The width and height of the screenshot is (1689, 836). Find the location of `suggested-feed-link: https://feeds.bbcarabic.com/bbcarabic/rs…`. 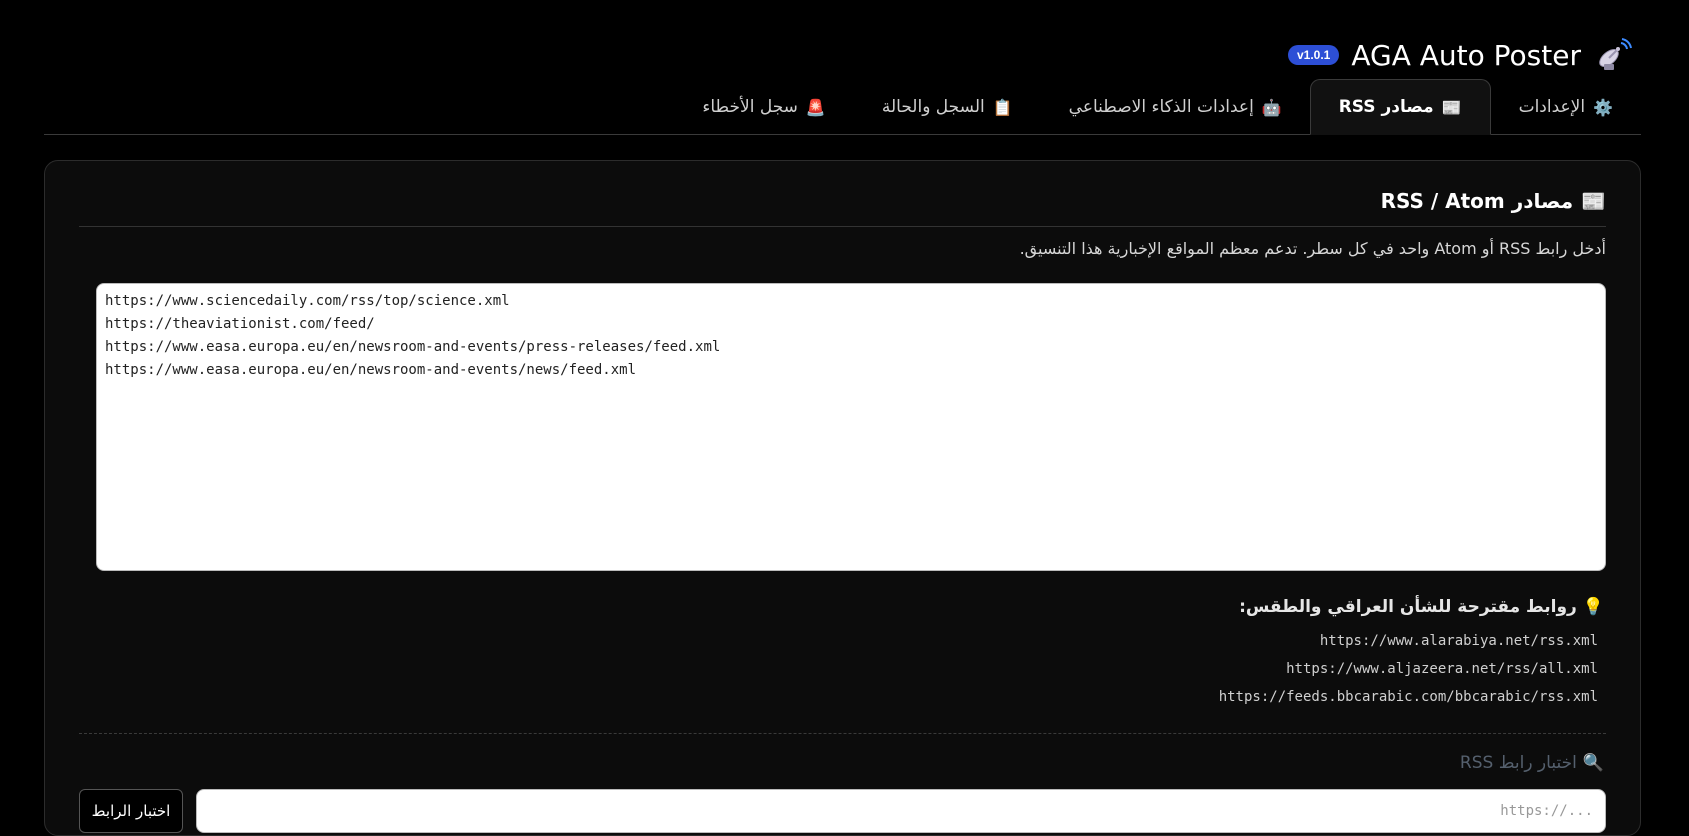

suggested-feed-link: https://feeds.bbcarabic.com/bbcarabic/rs… is located at coordinates (1408, 697).